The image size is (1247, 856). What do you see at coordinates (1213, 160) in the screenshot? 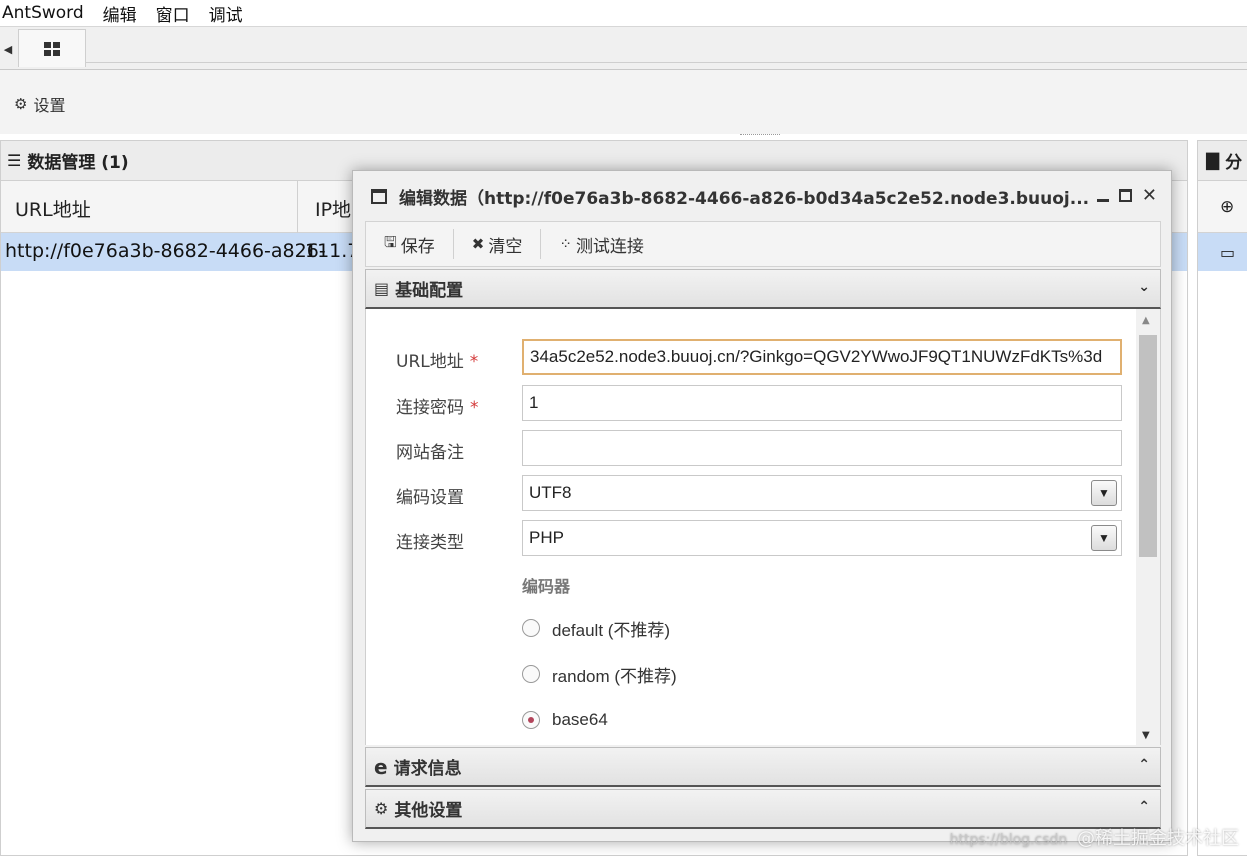
I see `folder-icon: ▇` at bounding box center [1213, 160].